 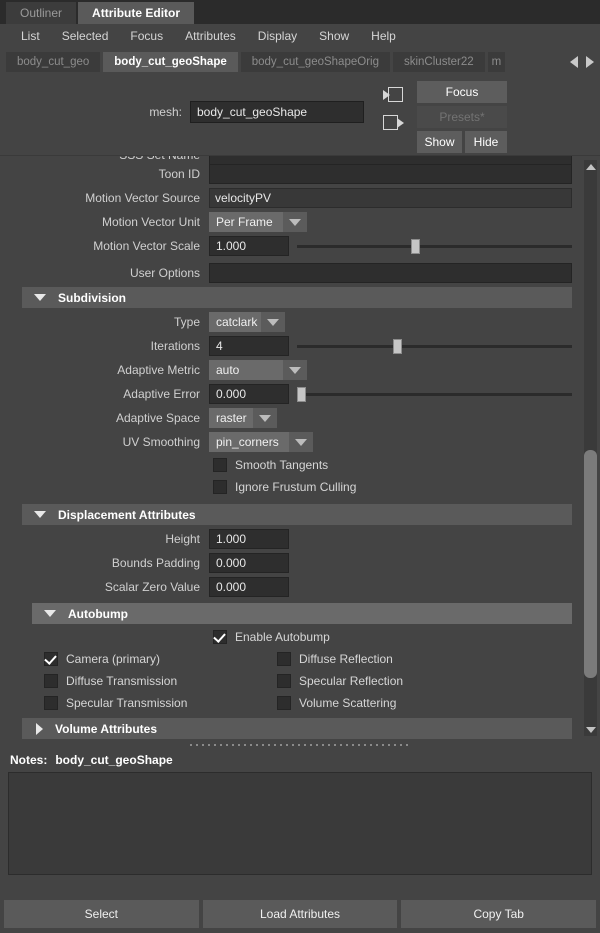 What do you see at coordinates (300, 745) in the screenshot?
I see `panel-splitter-handle` at bounding box center [300, 745].